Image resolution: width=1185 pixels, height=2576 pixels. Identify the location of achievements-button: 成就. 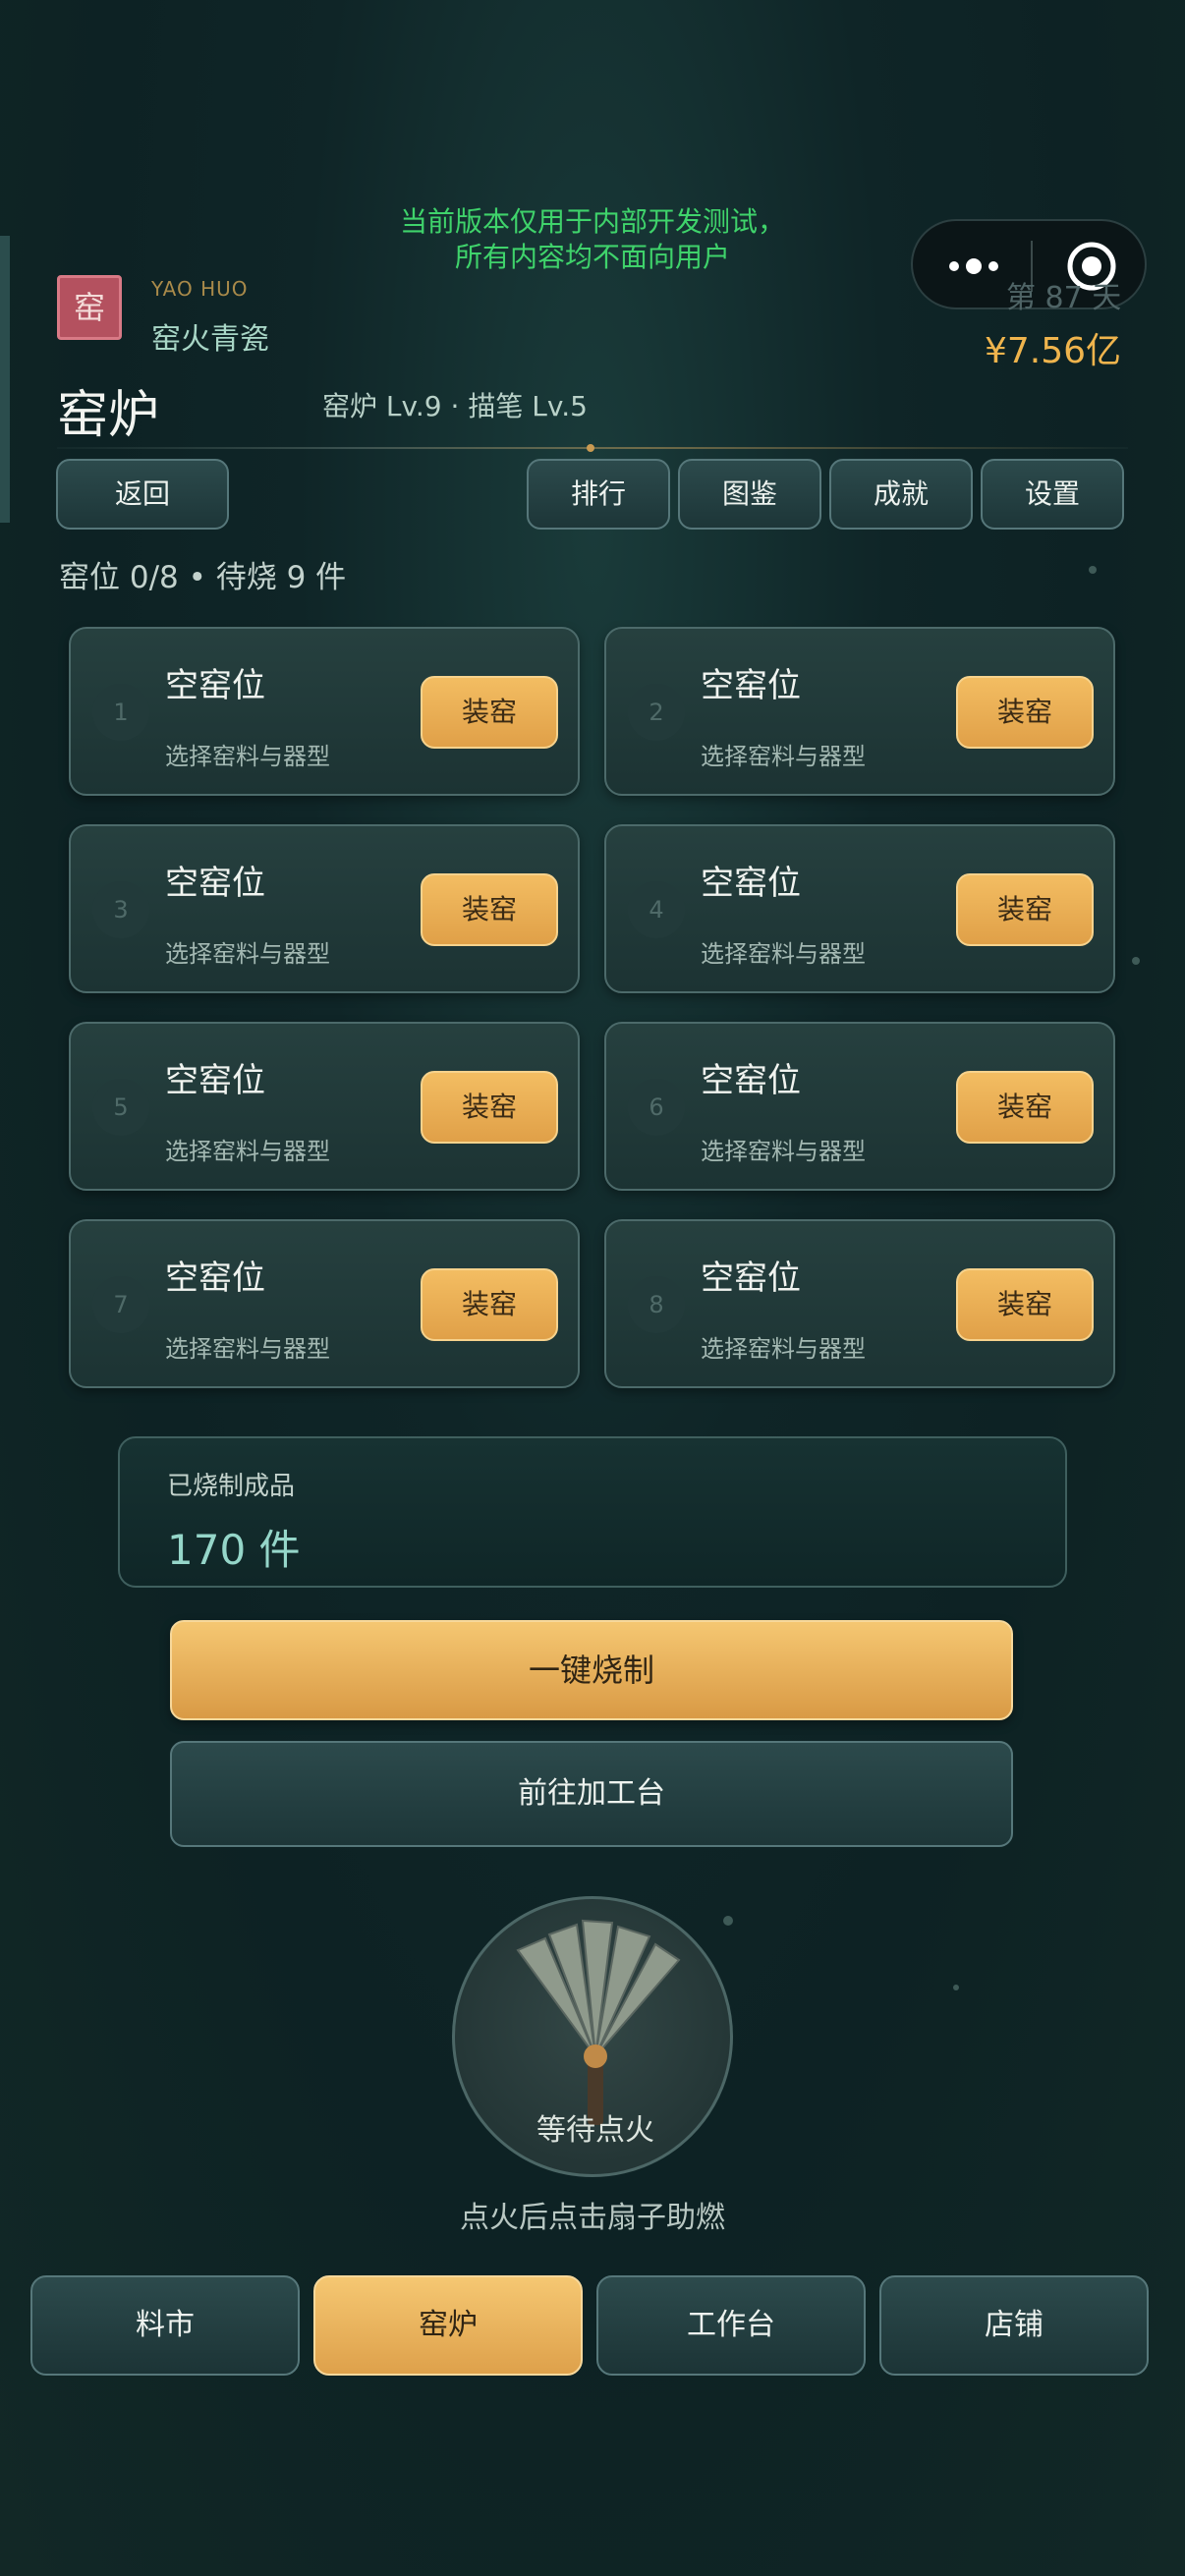
(901, 494).